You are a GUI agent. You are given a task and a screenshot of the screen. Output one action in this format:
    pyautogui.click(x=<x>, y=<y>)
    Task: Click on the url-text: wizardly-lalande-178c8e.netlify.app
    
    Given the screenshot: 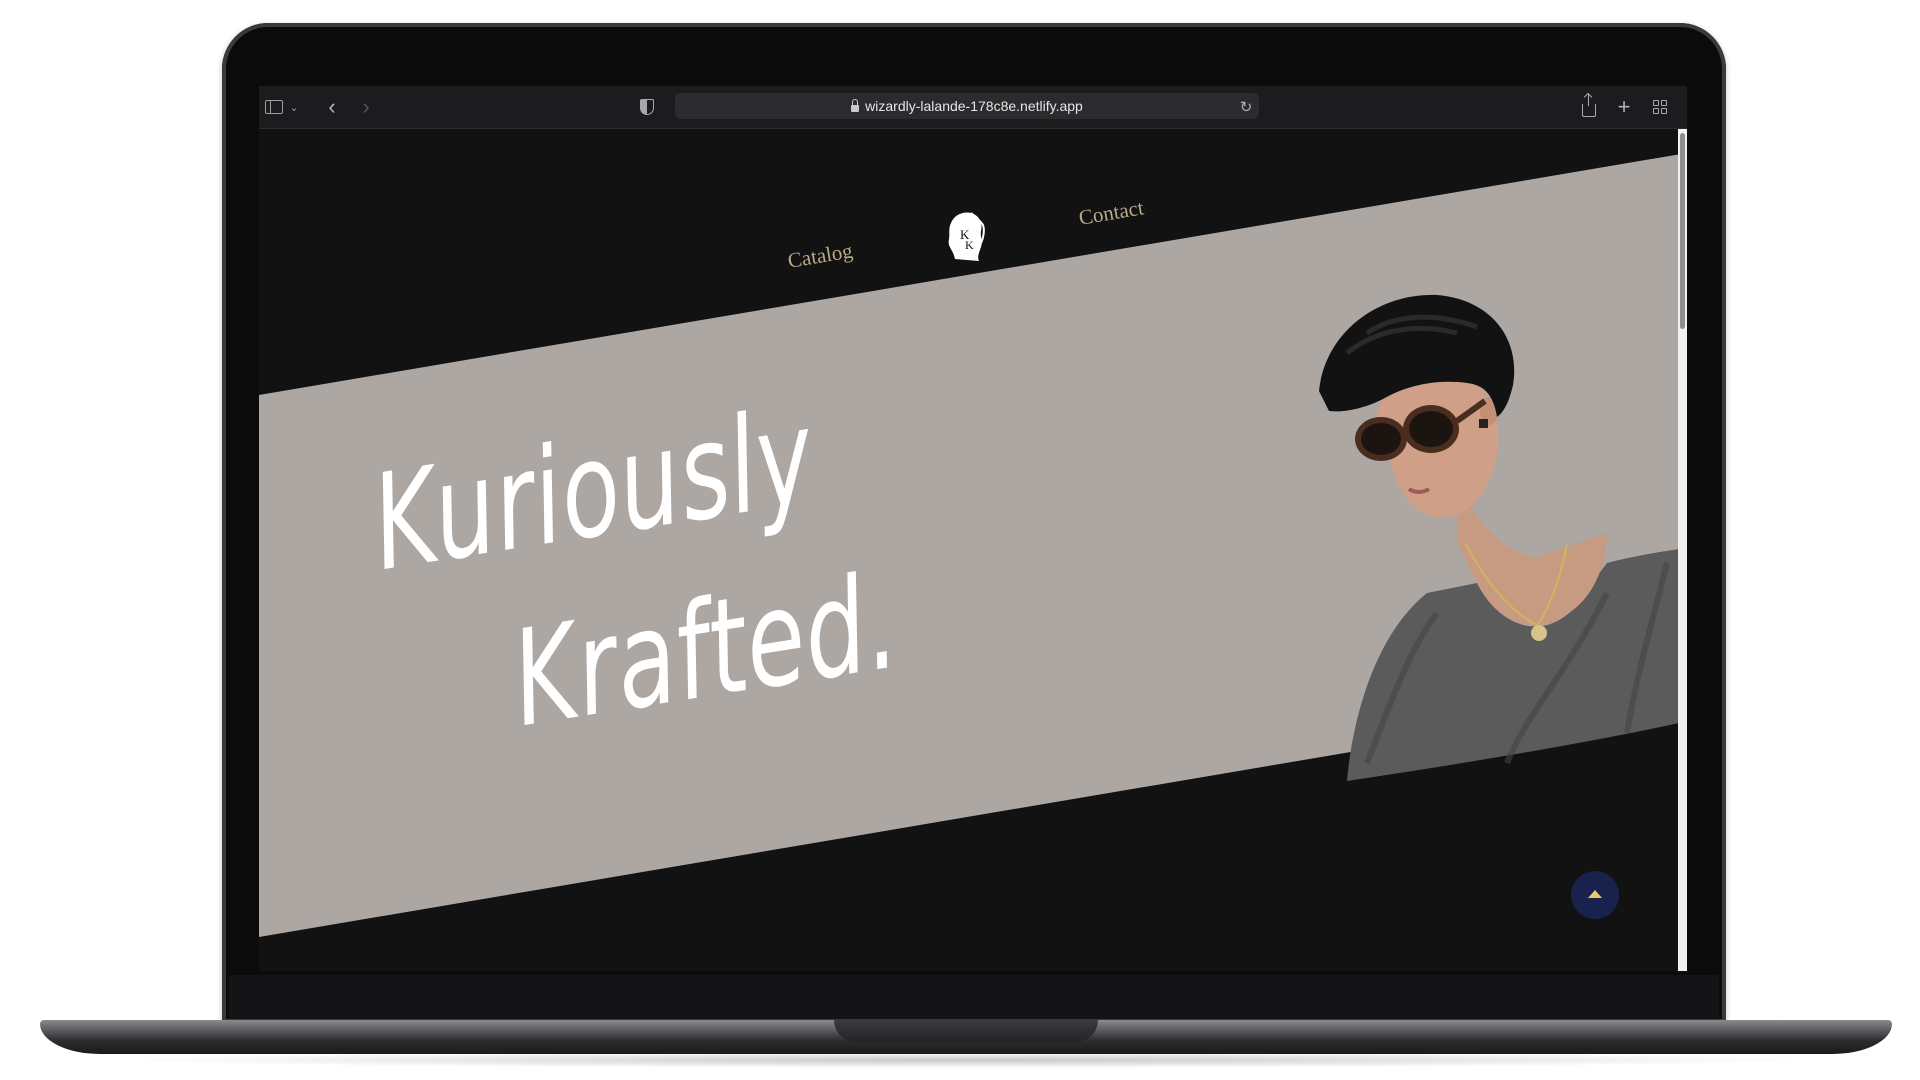 What is the action you would take?
    pyautogui.click(x=974, y=106)
    